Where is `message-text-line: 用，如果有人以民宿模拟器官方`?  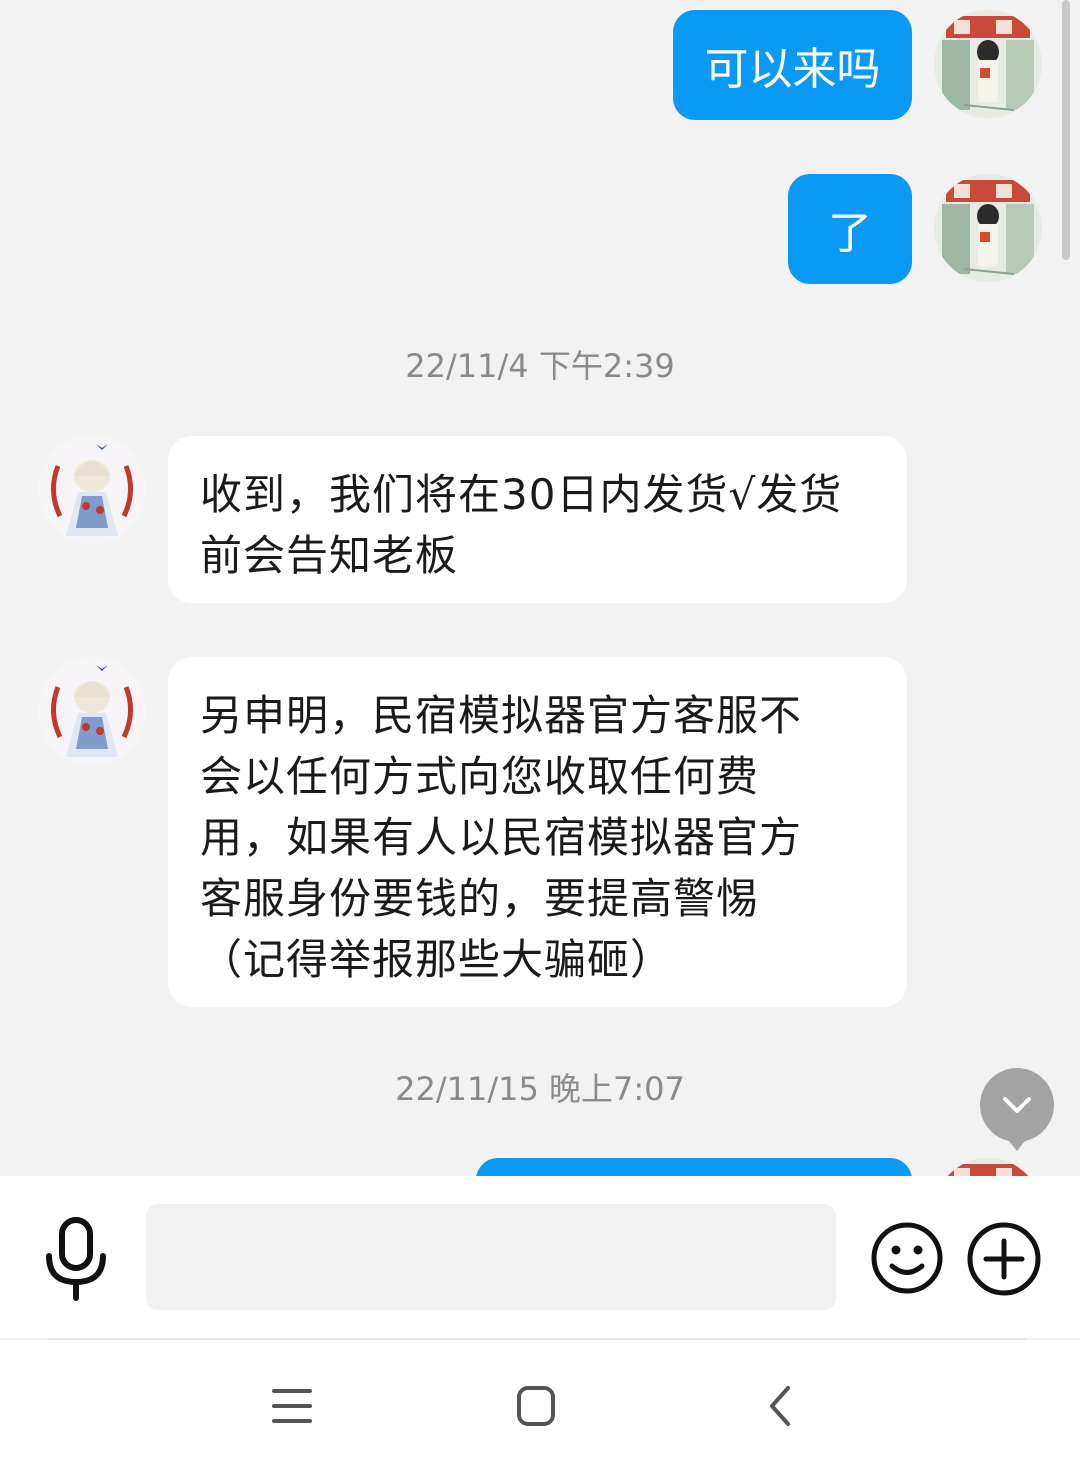 message-text-line: 用，如果有人以民宿模拟器官方 is located at coordinates (501, 837).